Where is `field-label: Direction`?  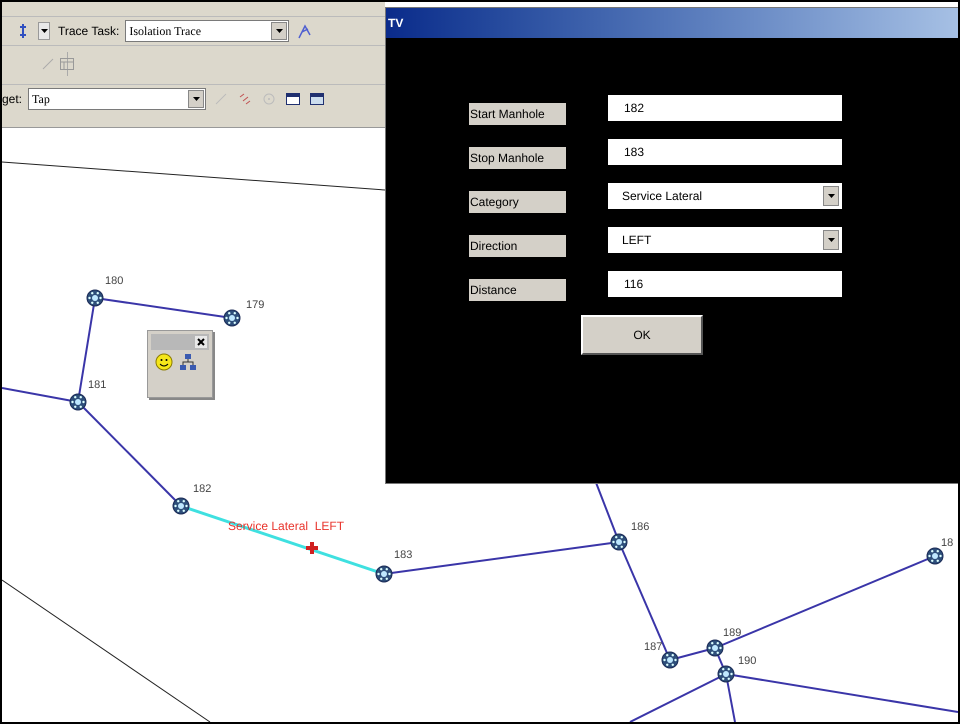
field-label: Direction is located at coordinates (517, 246).